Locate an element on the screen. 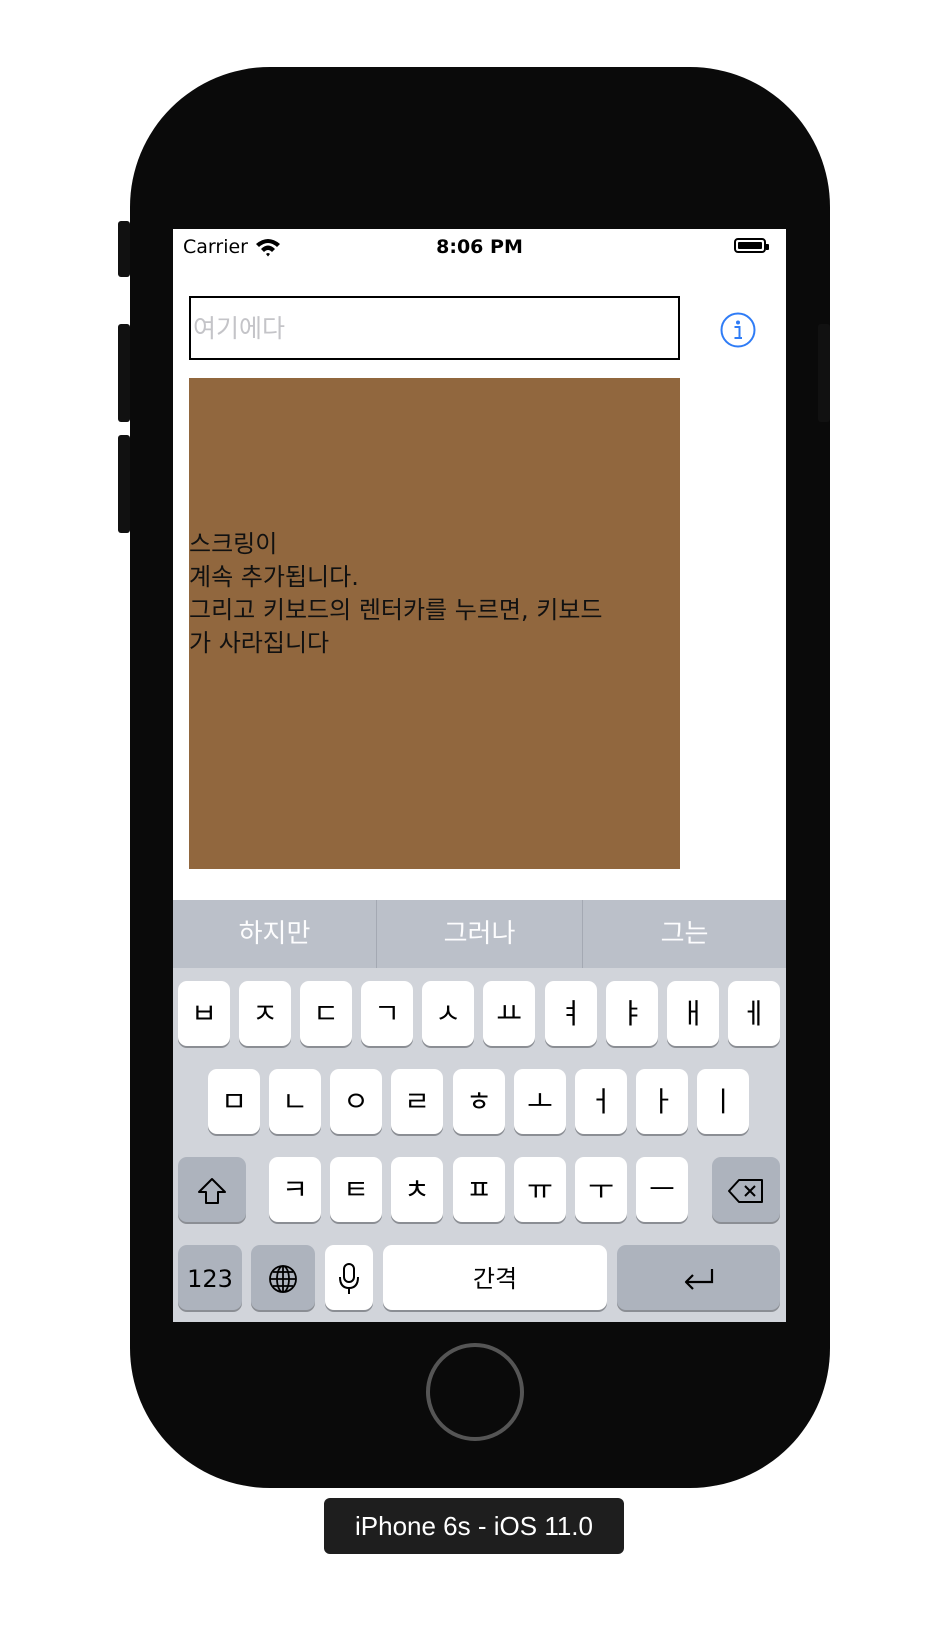  key-g: ㄱ is located at coordinates (387, 1013).